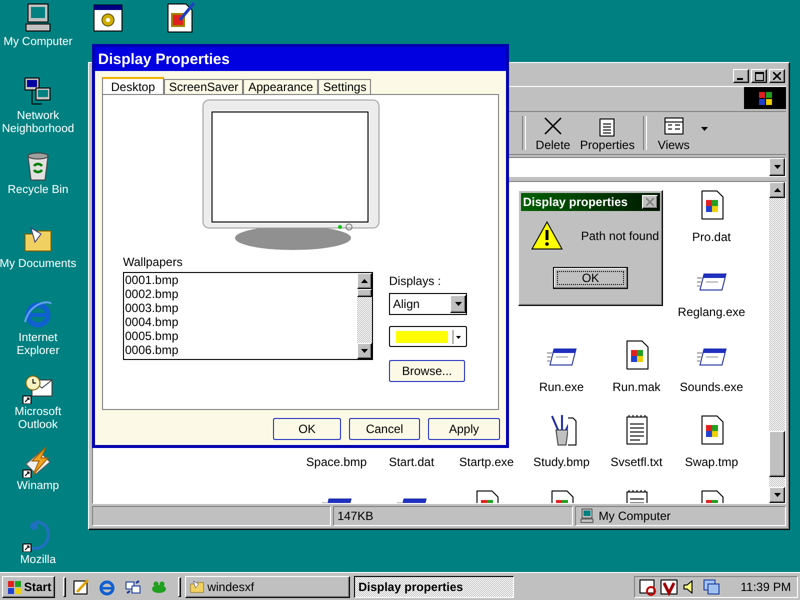 The width and height of the screenshot is (800, 600). What do you see at coordinates (39, 345) in the screenshot?
I see `desktop-icon-label: Internet Explorer` at bounding box center [39, 345].